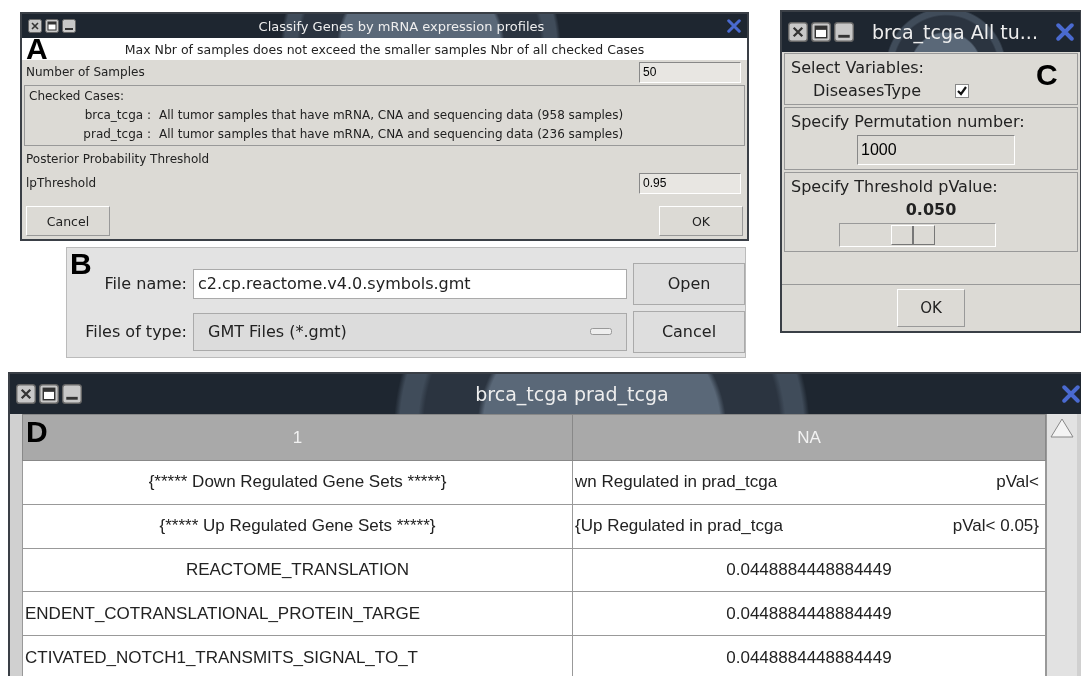 The width and height of the screenshot is (1081, 676). What do you see at coordinates (61, 183) in the screenshot?
I see `field-label: lpThreshold` at bounding box center [61, 183].